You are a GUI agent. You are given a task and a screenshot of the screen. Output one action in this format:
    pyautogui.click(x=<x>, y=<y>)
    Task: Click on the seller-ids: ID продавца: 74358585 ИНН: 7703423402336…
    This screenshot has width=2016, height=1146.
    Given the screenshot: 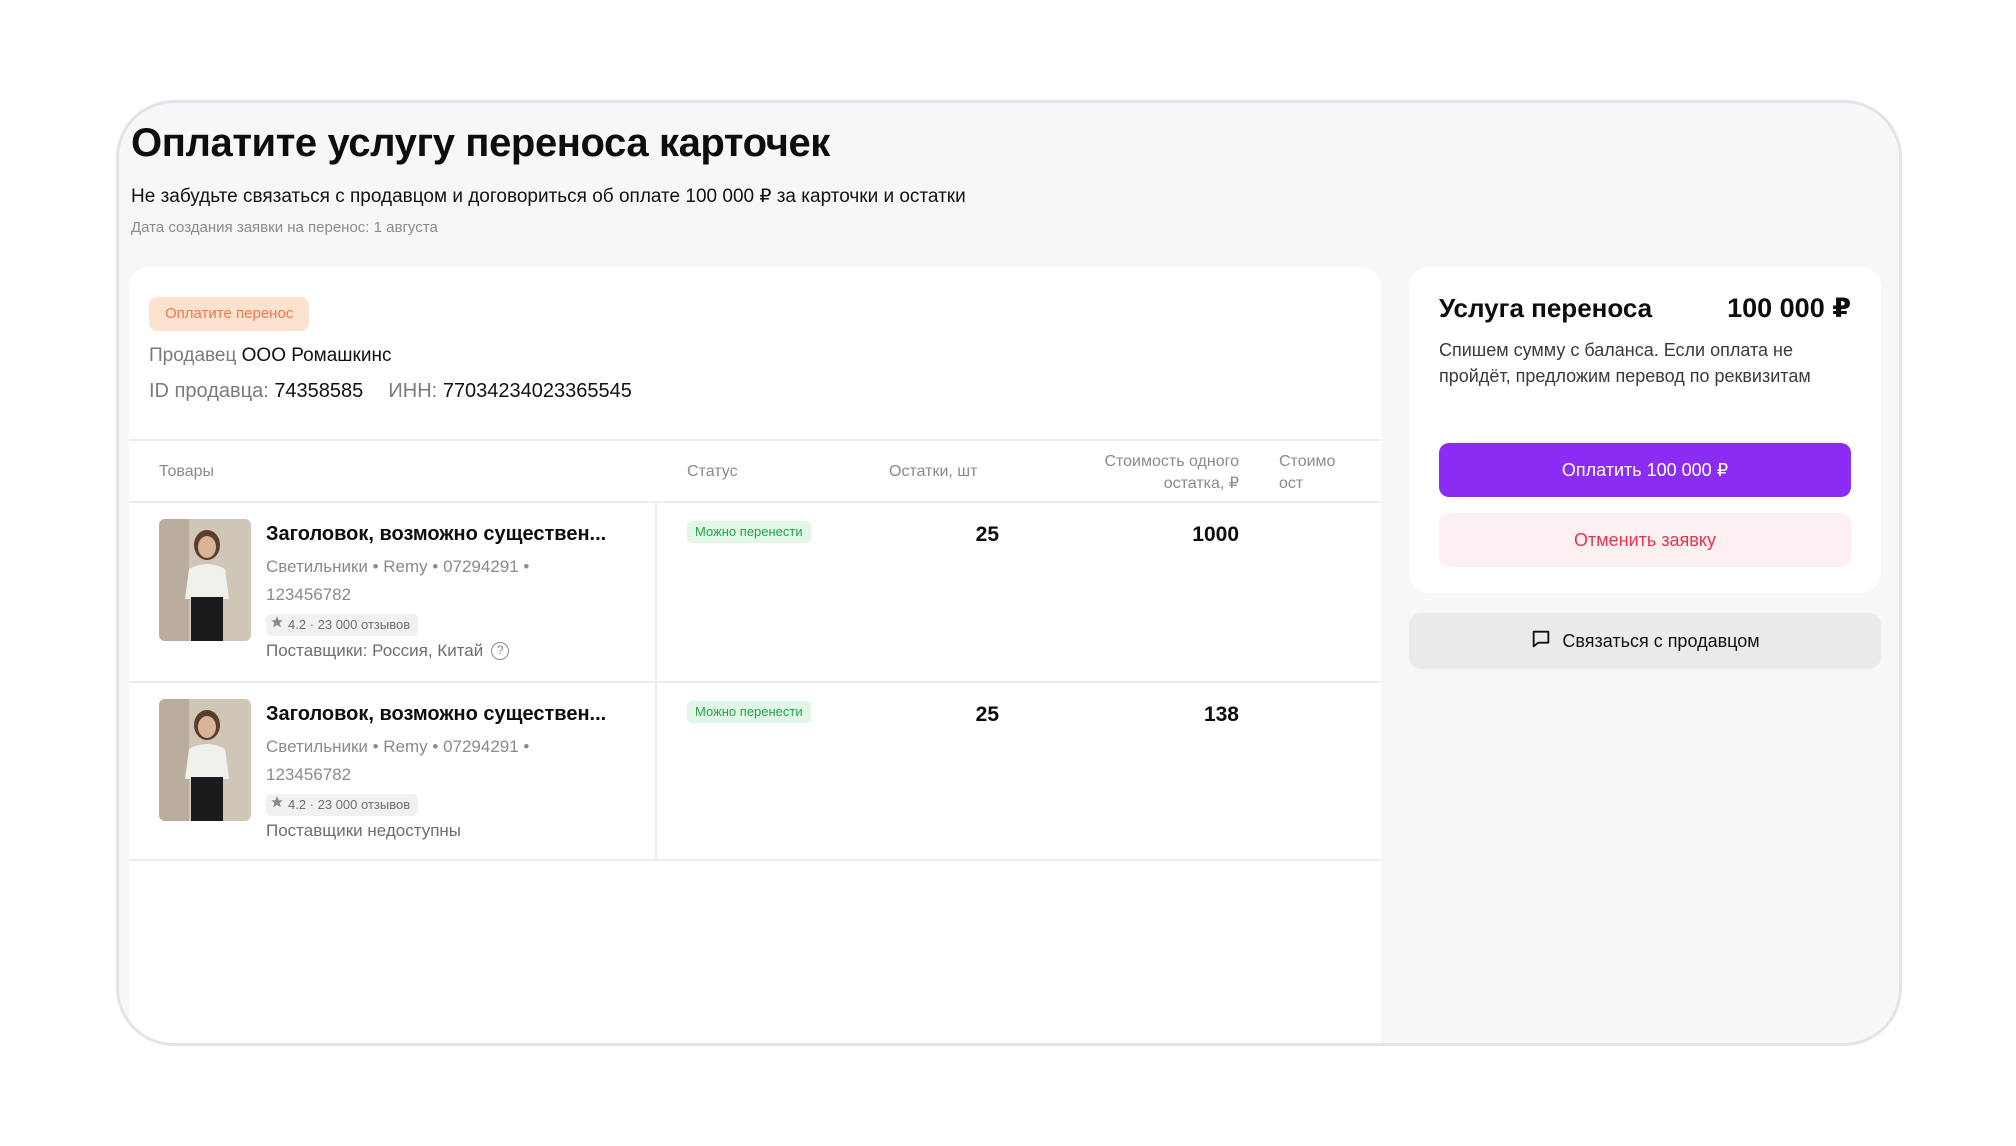 What is the action you would take?
    pyautogui.click(x=390, y=391)
    